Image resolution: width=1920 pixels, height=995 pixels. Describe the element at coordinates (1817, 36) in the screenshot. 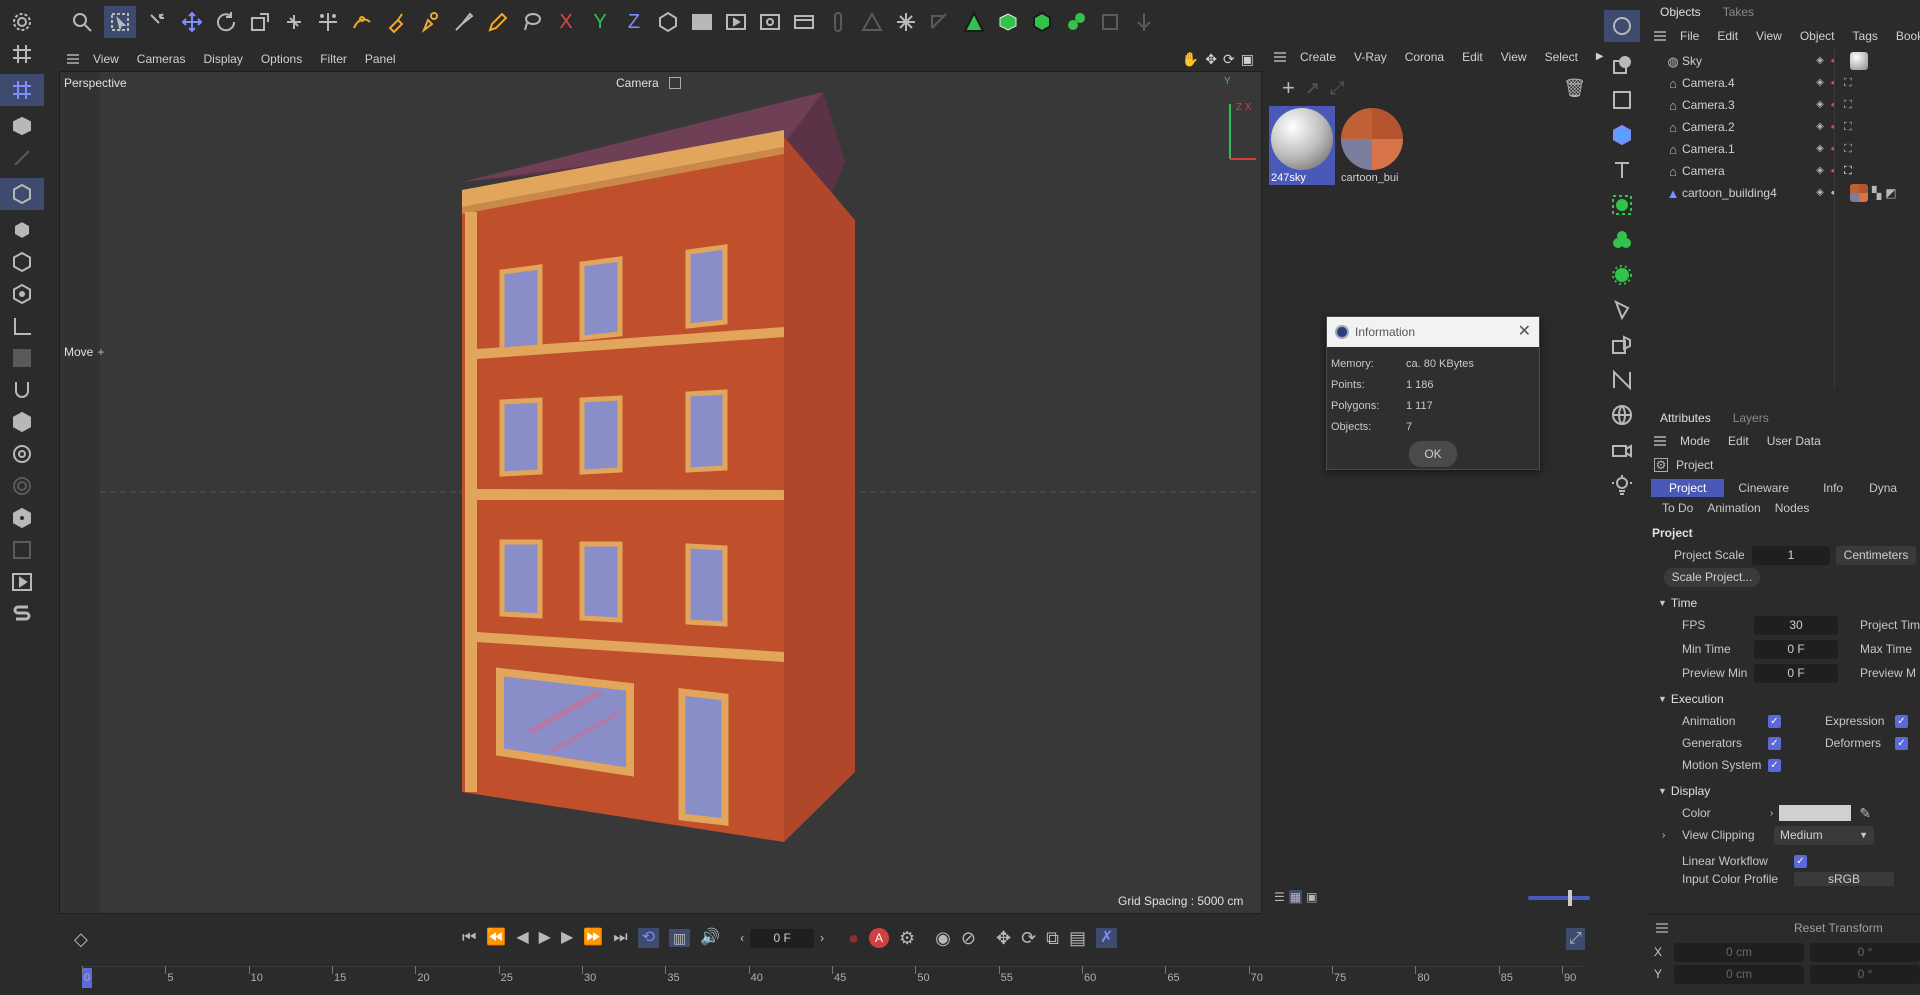

I see `objects-menu-object: Object` at that location.